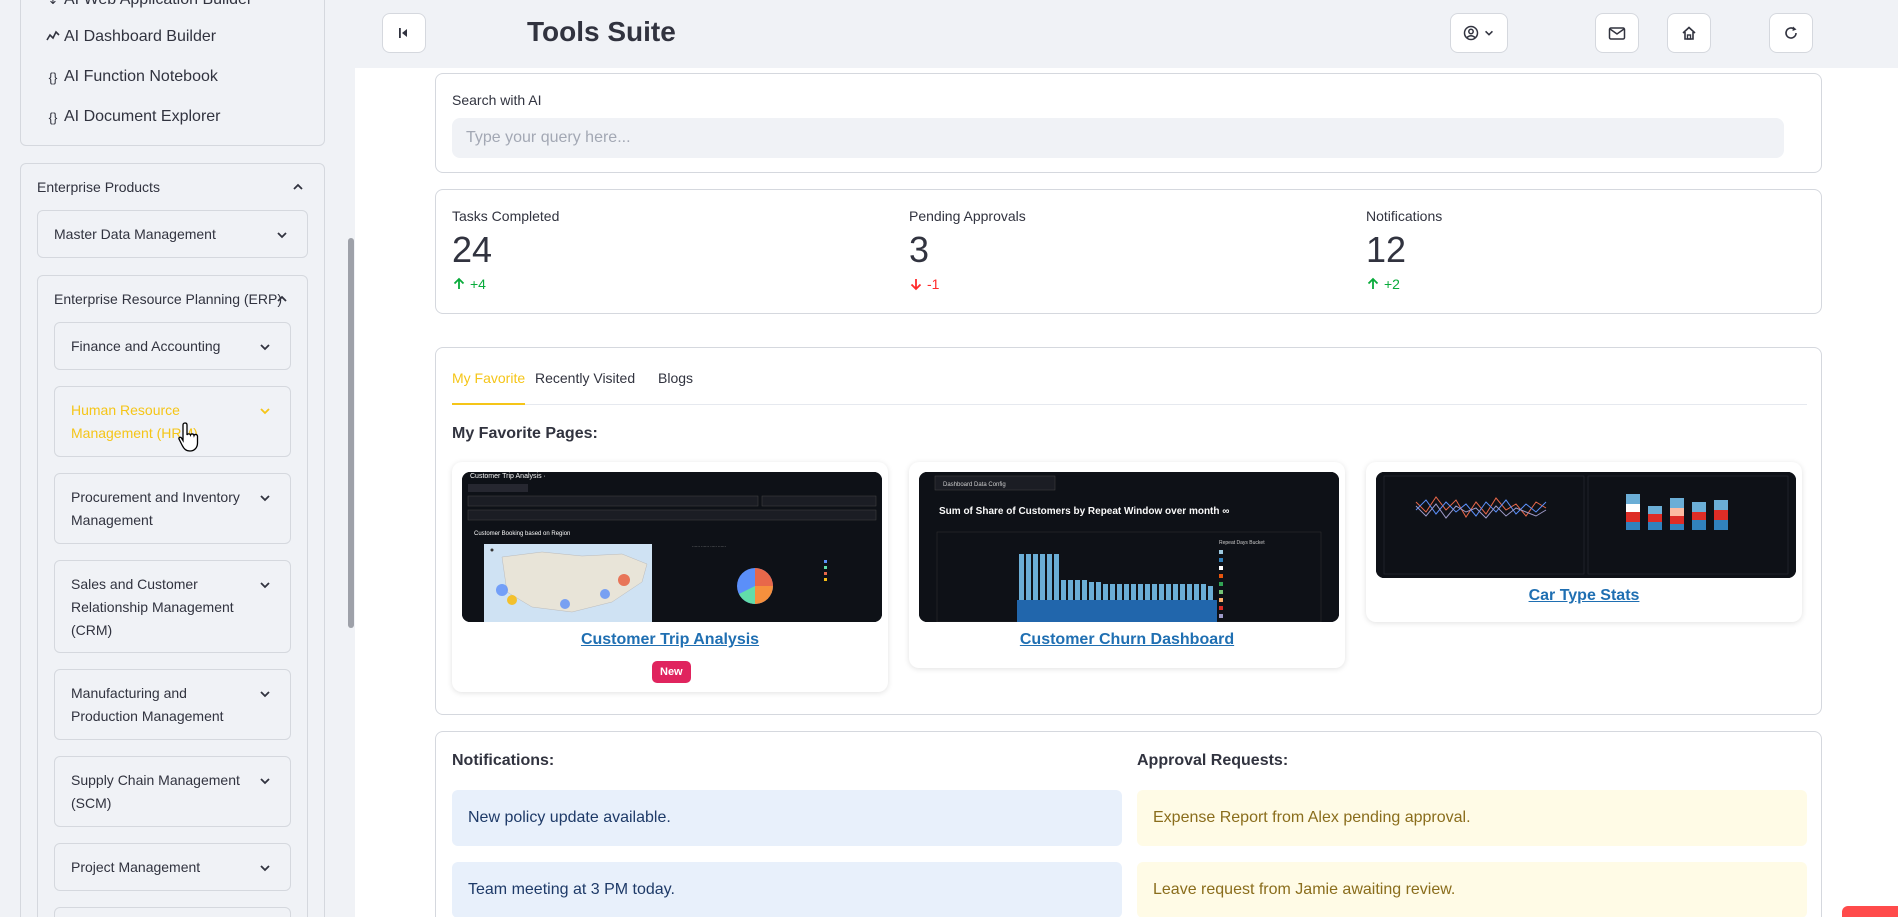 The width and height of the screenshot is (1898, 917). I want to click on enterprise-products-header: Enterprise Products, so click(98, 187).